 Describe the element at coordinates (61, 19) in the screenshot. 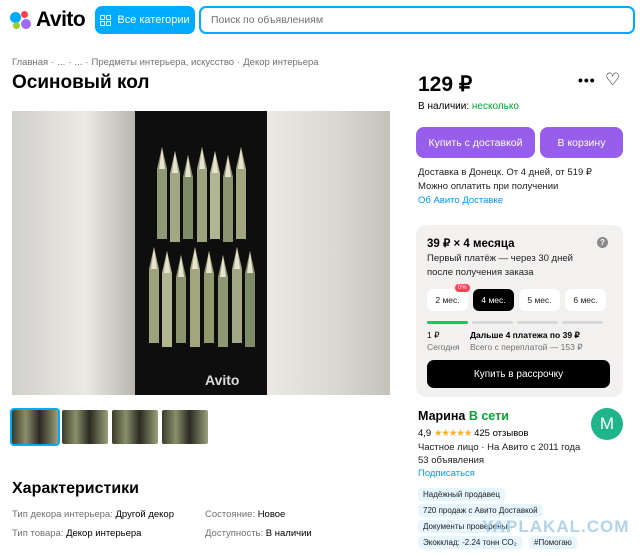

I see `logo-text: Avito` at that location.